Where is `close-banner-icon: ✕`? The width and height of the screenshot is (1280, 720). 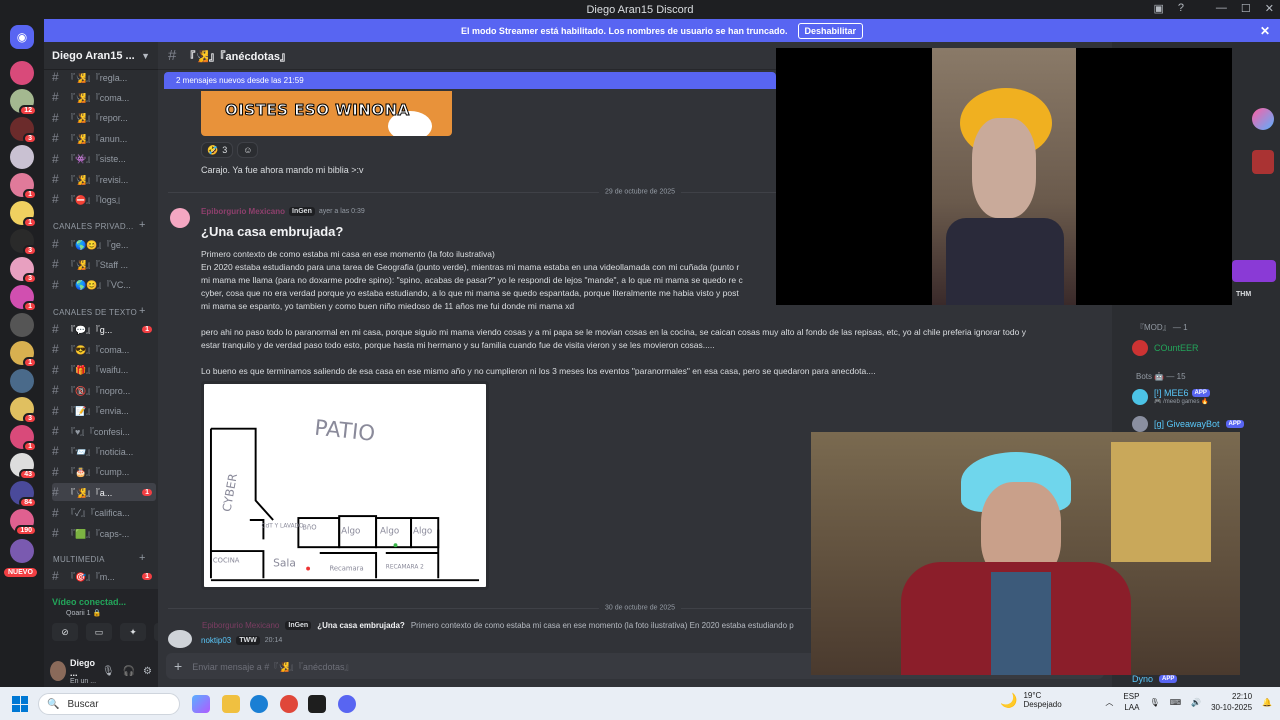 close-banner-icon: ✕ is located at coordinates (1265, 31).